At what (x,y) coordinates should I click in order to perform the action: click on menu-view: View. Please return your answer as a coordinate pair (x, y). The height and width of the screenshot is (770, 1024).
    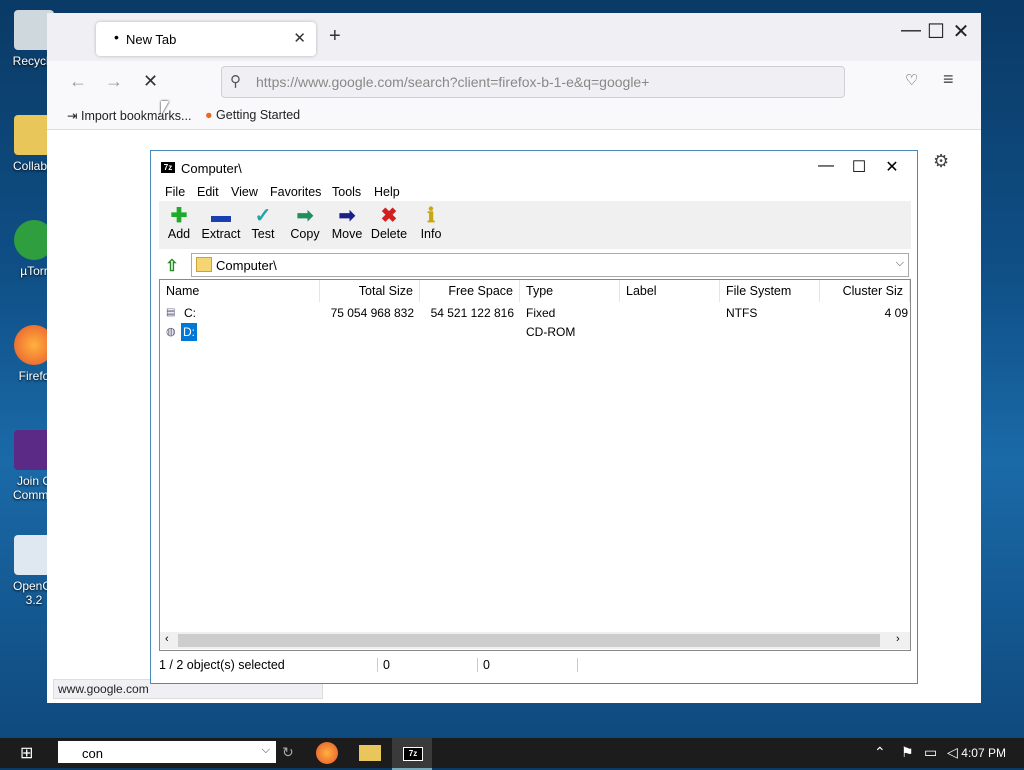
    Looking at the image, I should click on (244, 192).